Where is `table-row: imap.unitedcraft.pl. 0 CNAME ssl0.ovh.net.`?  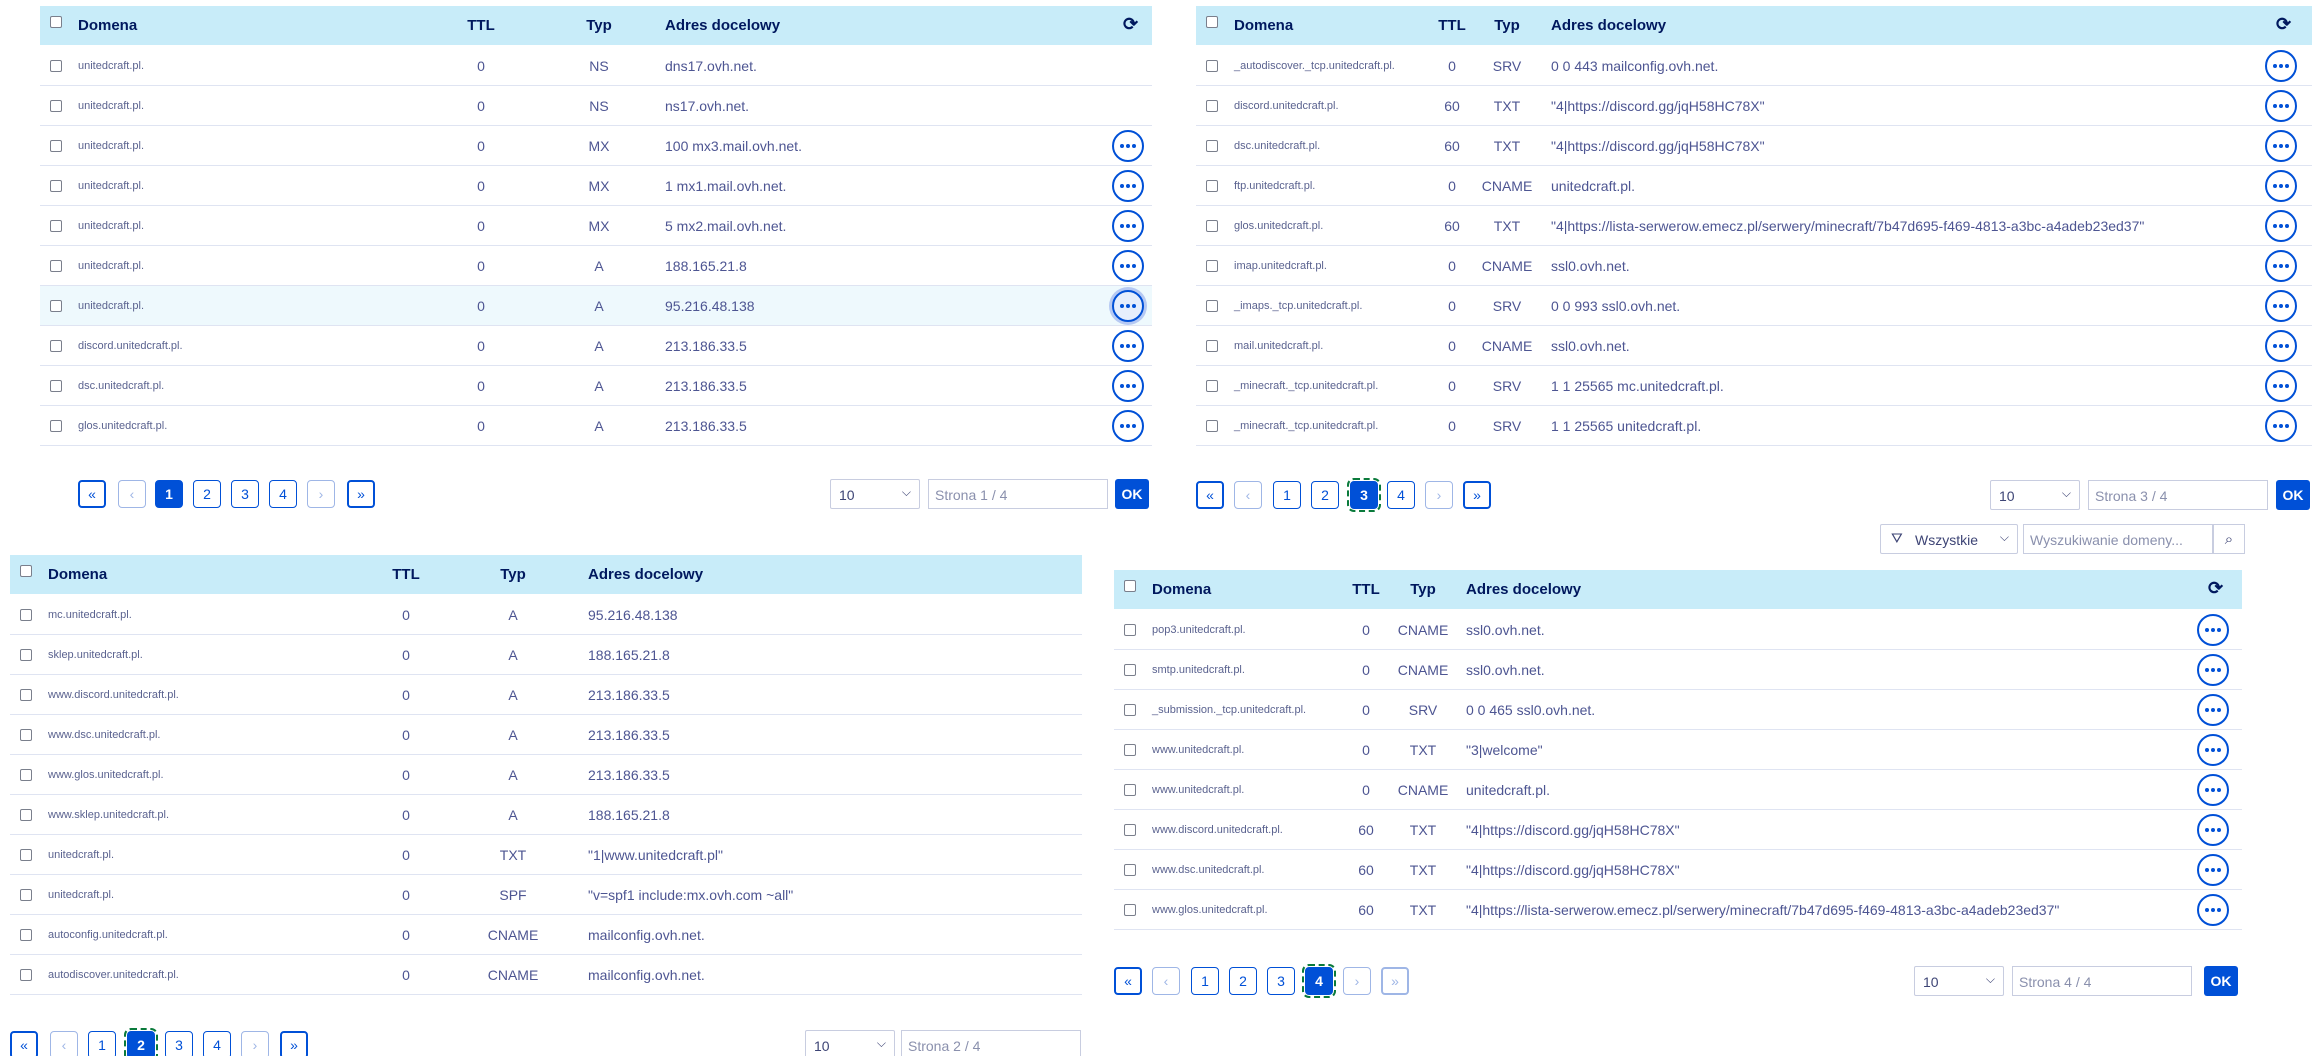
table-row: imap.unitedcraft.pl. 0 CNAME ssl0.ovh.net. is located at coordinates (1754, 266).